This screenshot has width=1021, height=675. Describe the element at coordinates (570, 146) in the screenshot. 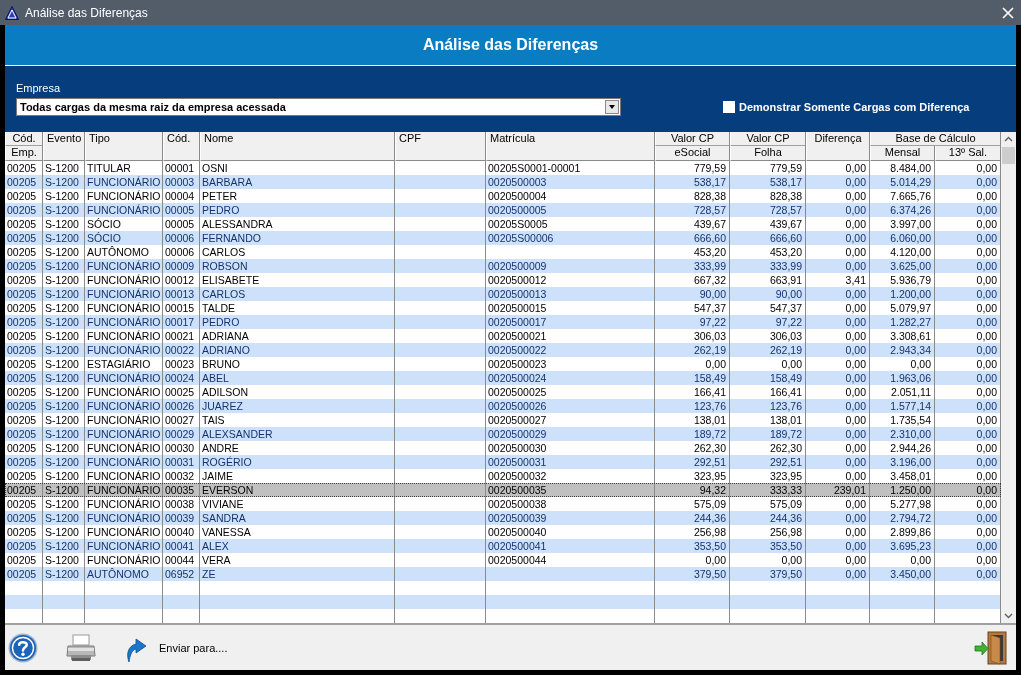

I see `column-header: Matrícula` at that location.